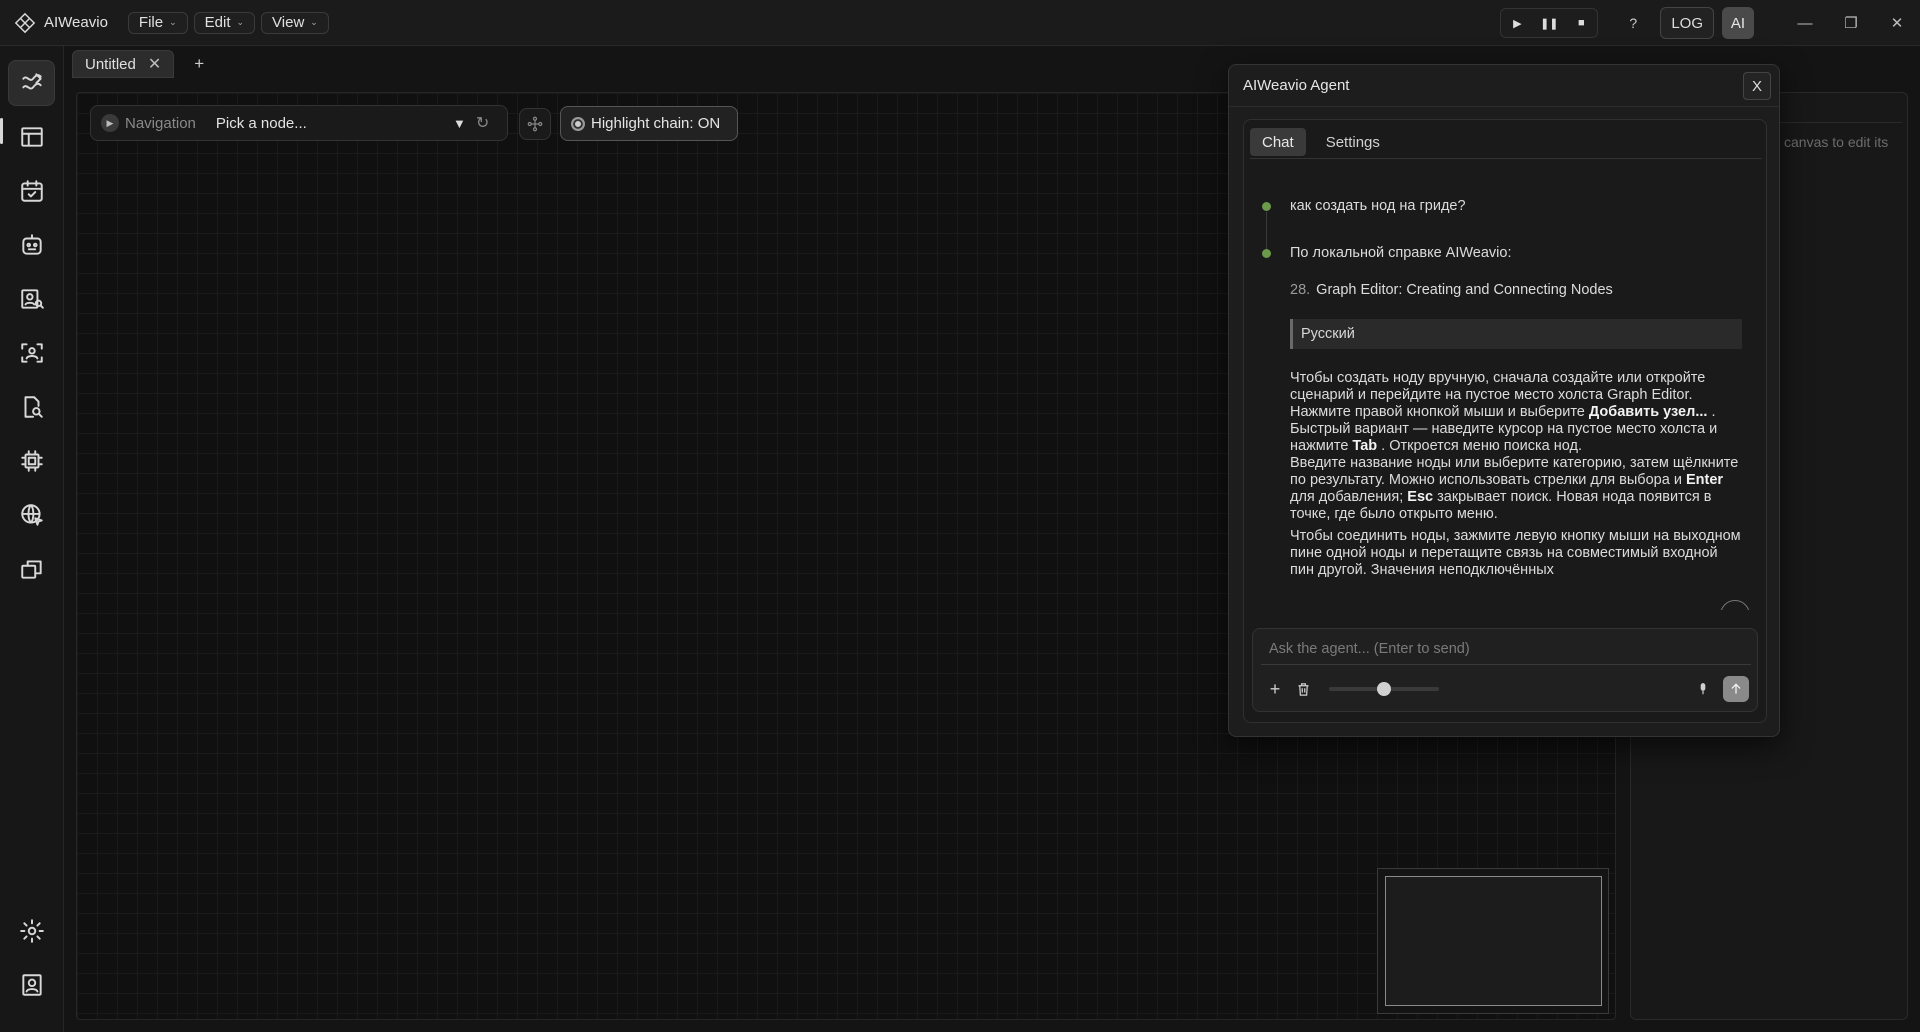 The height and width of the screenshot is (1032, 1920). Describe the element at coordinates (1687, 23) in the screenshot. I see `log-button: LOG` at that location.